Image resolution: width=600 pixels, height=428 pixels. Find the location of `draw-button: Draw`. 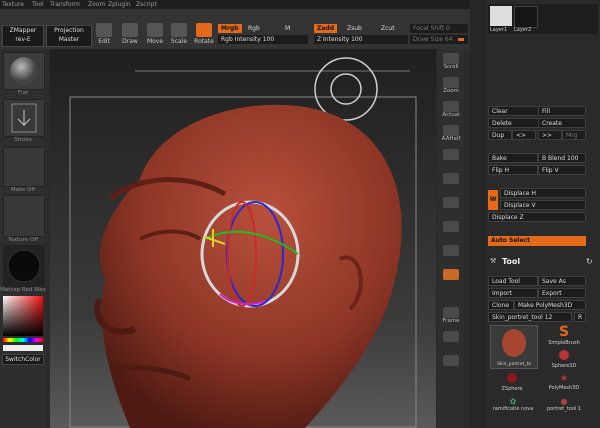

draw-button: Draw is located at coordinates (130, 34).